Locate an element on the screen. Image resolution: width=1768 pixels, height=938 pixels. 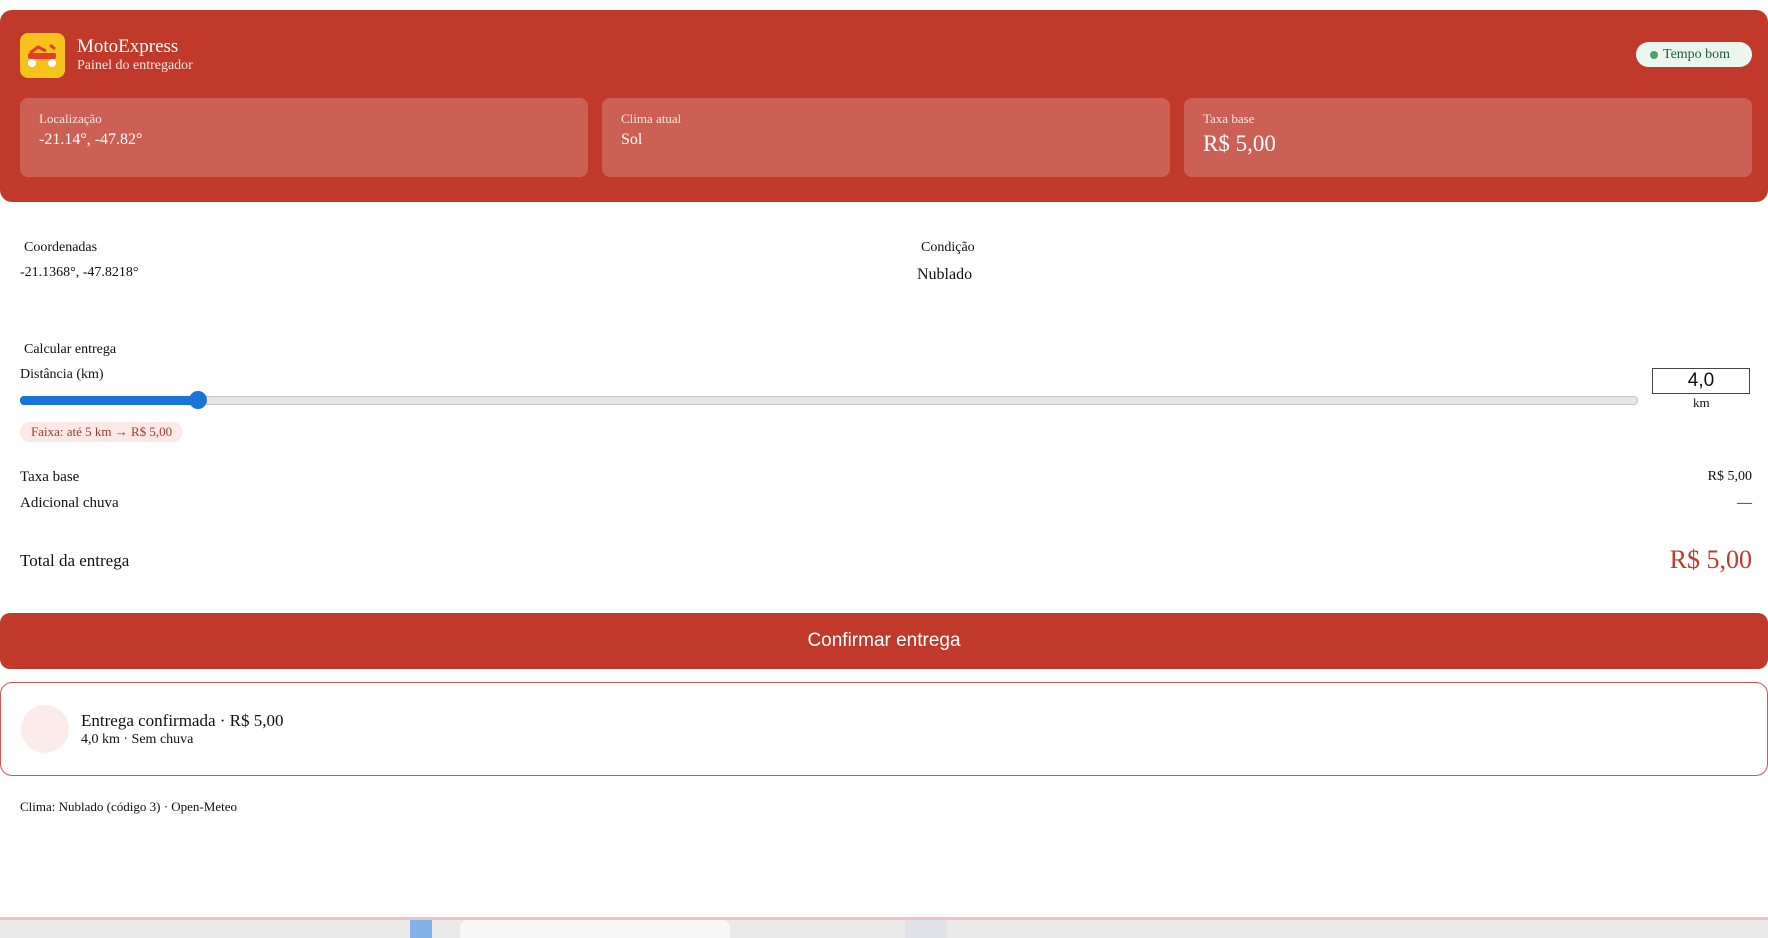
confirmation-avatar is located at coordinates (45, 729).